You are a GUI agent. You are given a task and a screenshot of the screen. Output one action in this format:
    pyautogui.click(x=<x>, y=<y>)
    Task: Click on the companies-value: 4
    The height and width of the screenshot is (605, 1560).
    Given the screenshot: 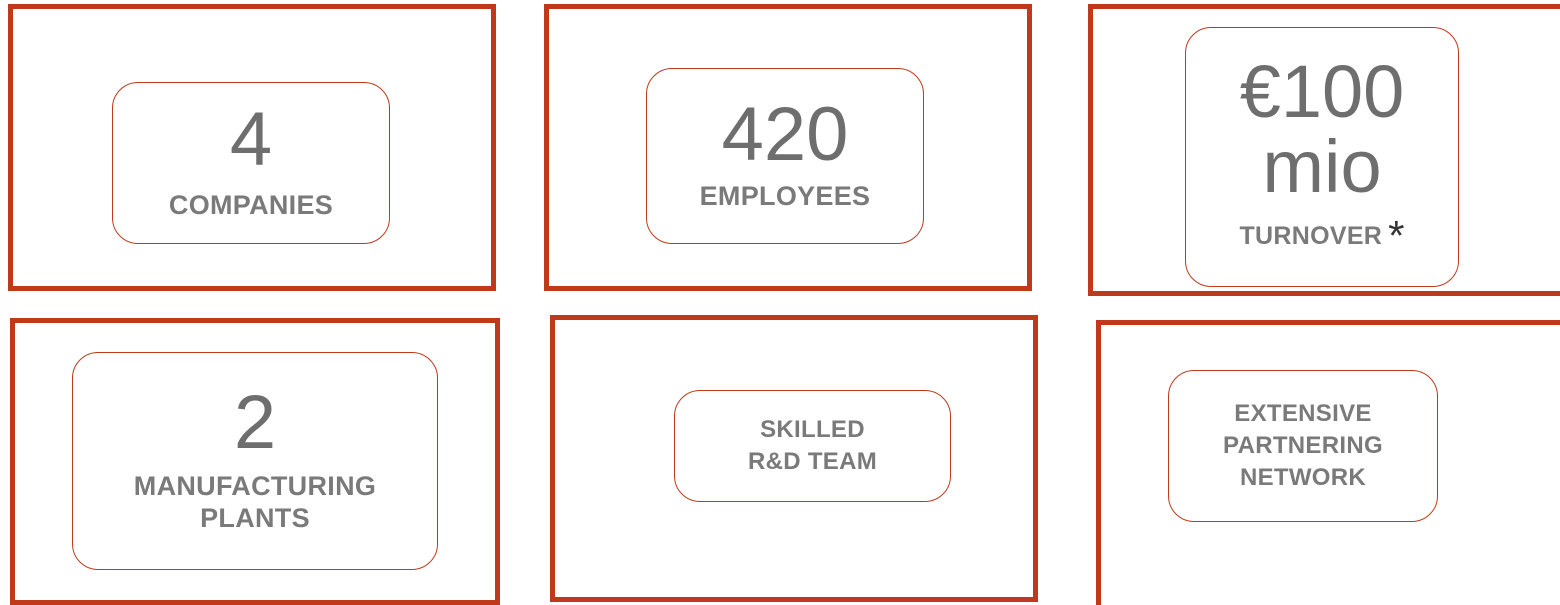 What is the action you would take?
    pyautogui.click(x=251, y=139)
    